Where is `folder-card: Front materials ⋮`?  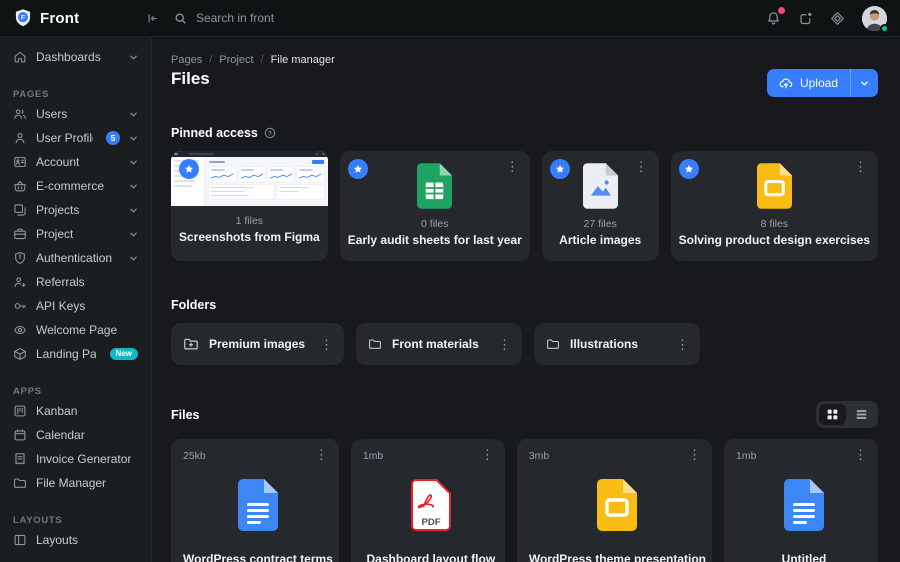
folder-card: Front materials ⋮ is located at coordinates (439, 344).